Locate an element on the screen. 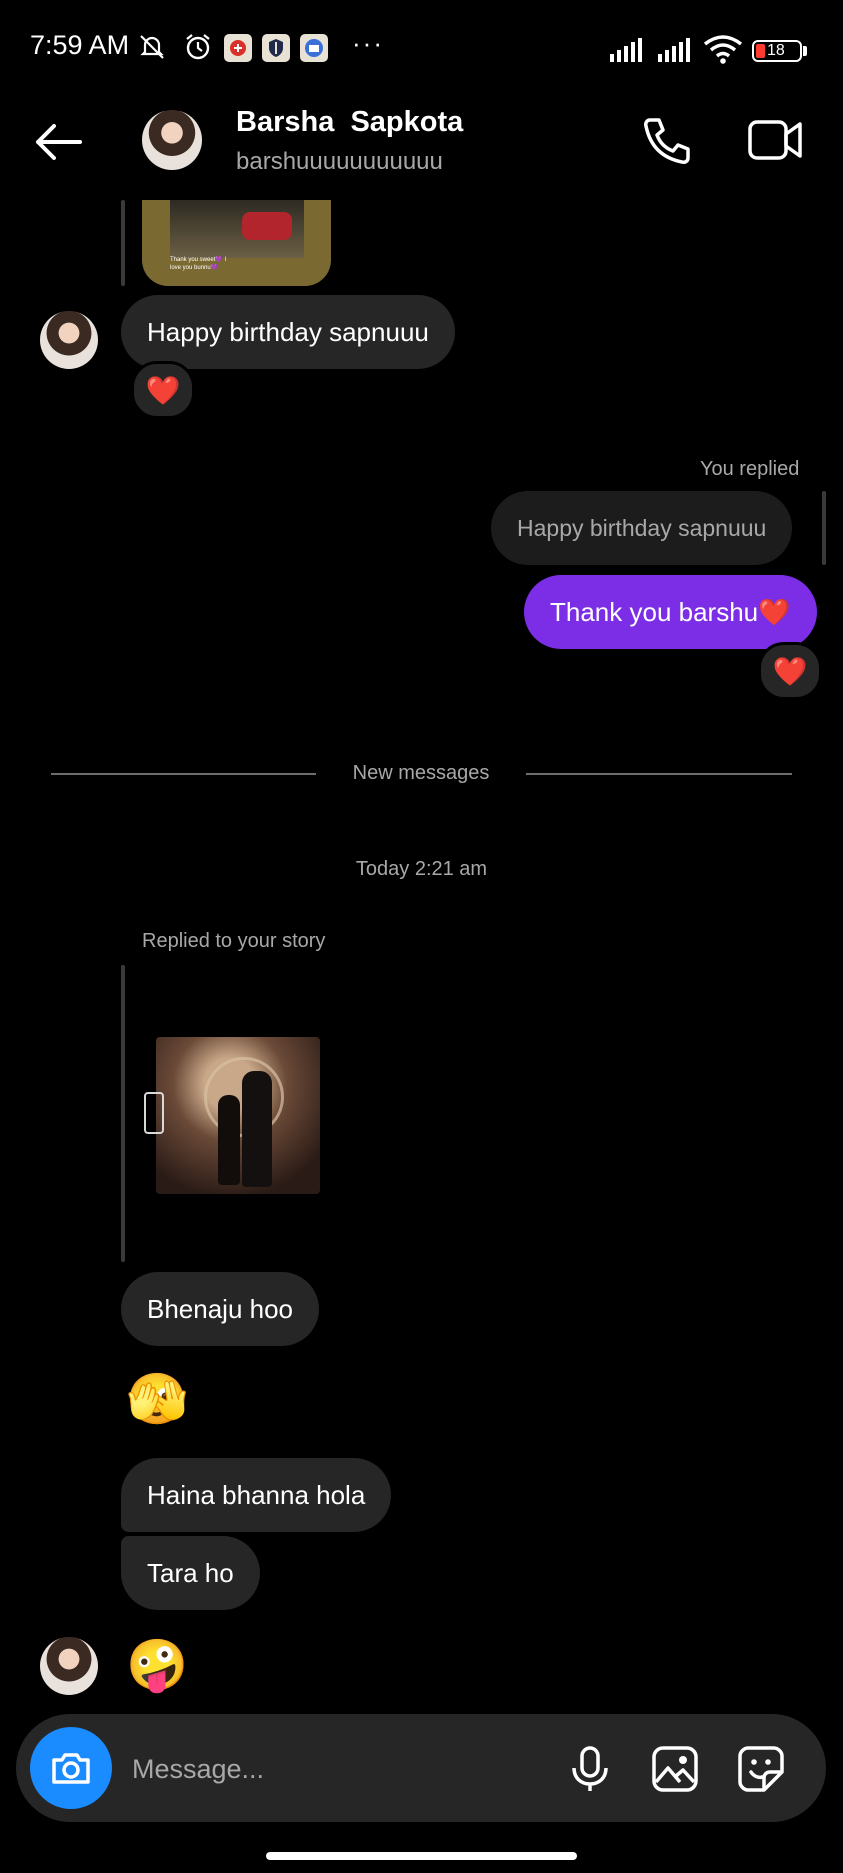  story-thumbnail: Thank you sweet💜 I love you bunnu💜 is located at coordinates (236, 243).